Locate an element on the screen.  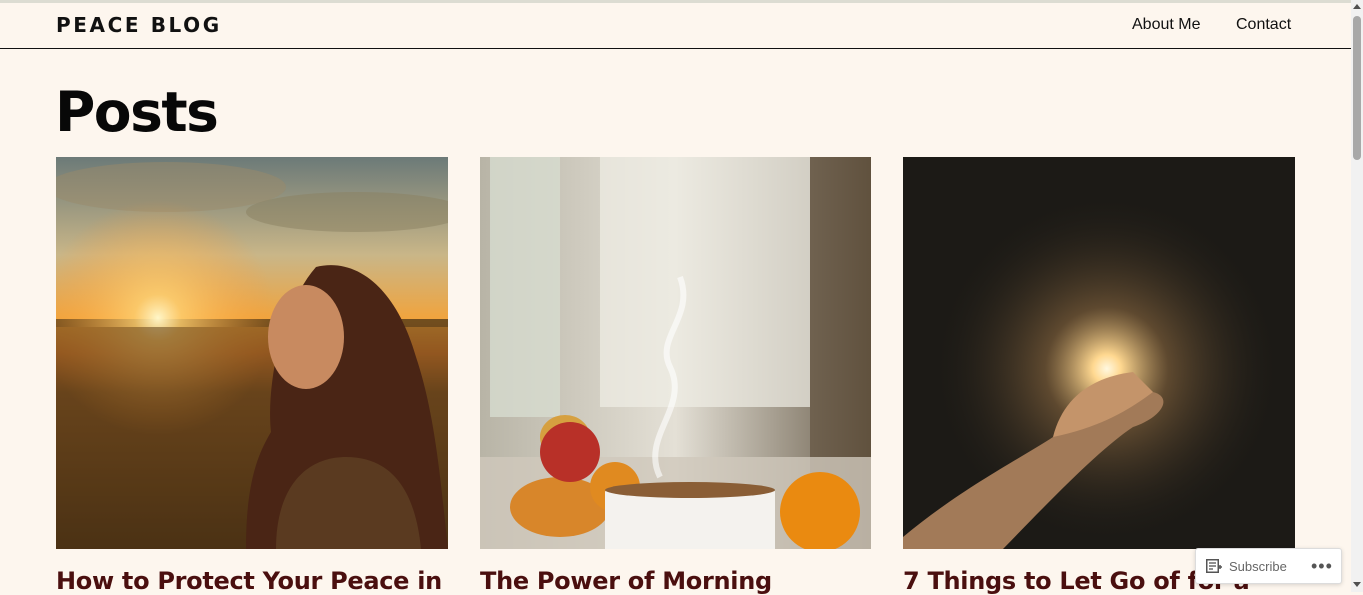
scrollbar-thumb is located at coordinates (1357, 88).